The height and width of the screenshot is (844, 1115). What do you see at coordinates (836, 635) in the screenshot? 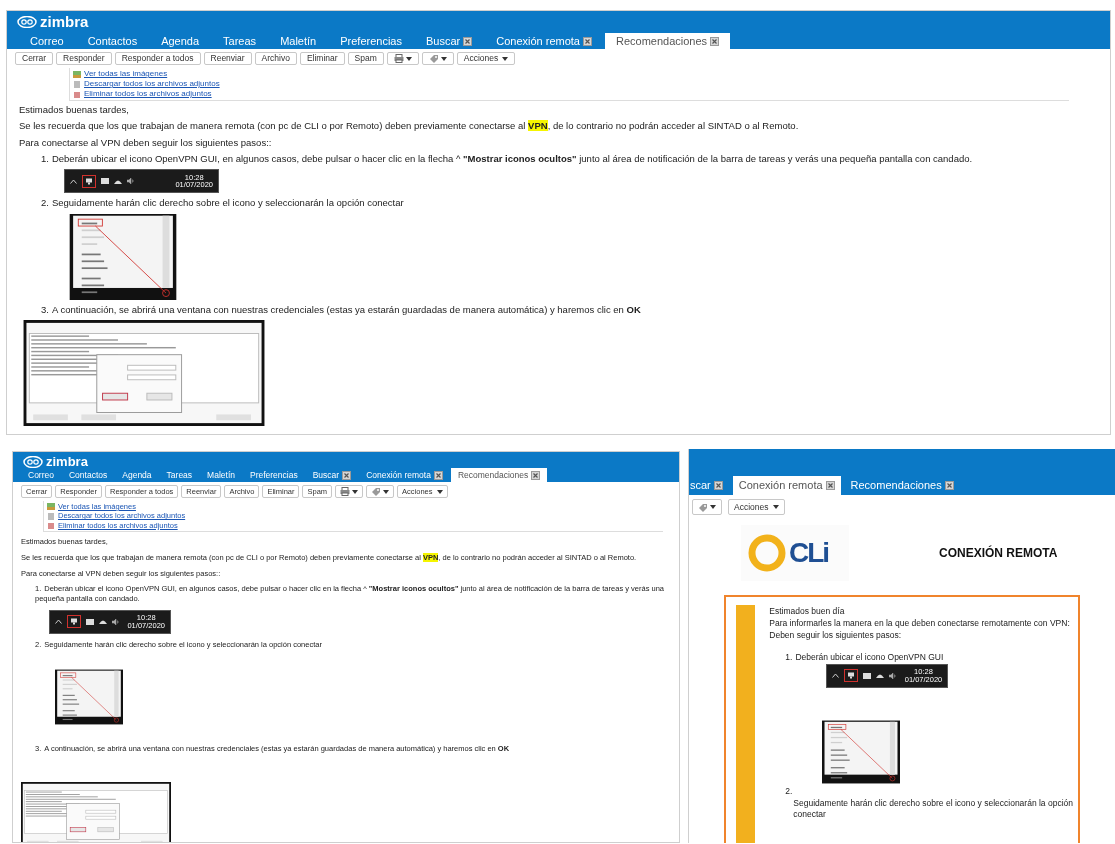
I see `body-line: Deben seguir los siguientes pasos:` at bounding box center [836, 635].